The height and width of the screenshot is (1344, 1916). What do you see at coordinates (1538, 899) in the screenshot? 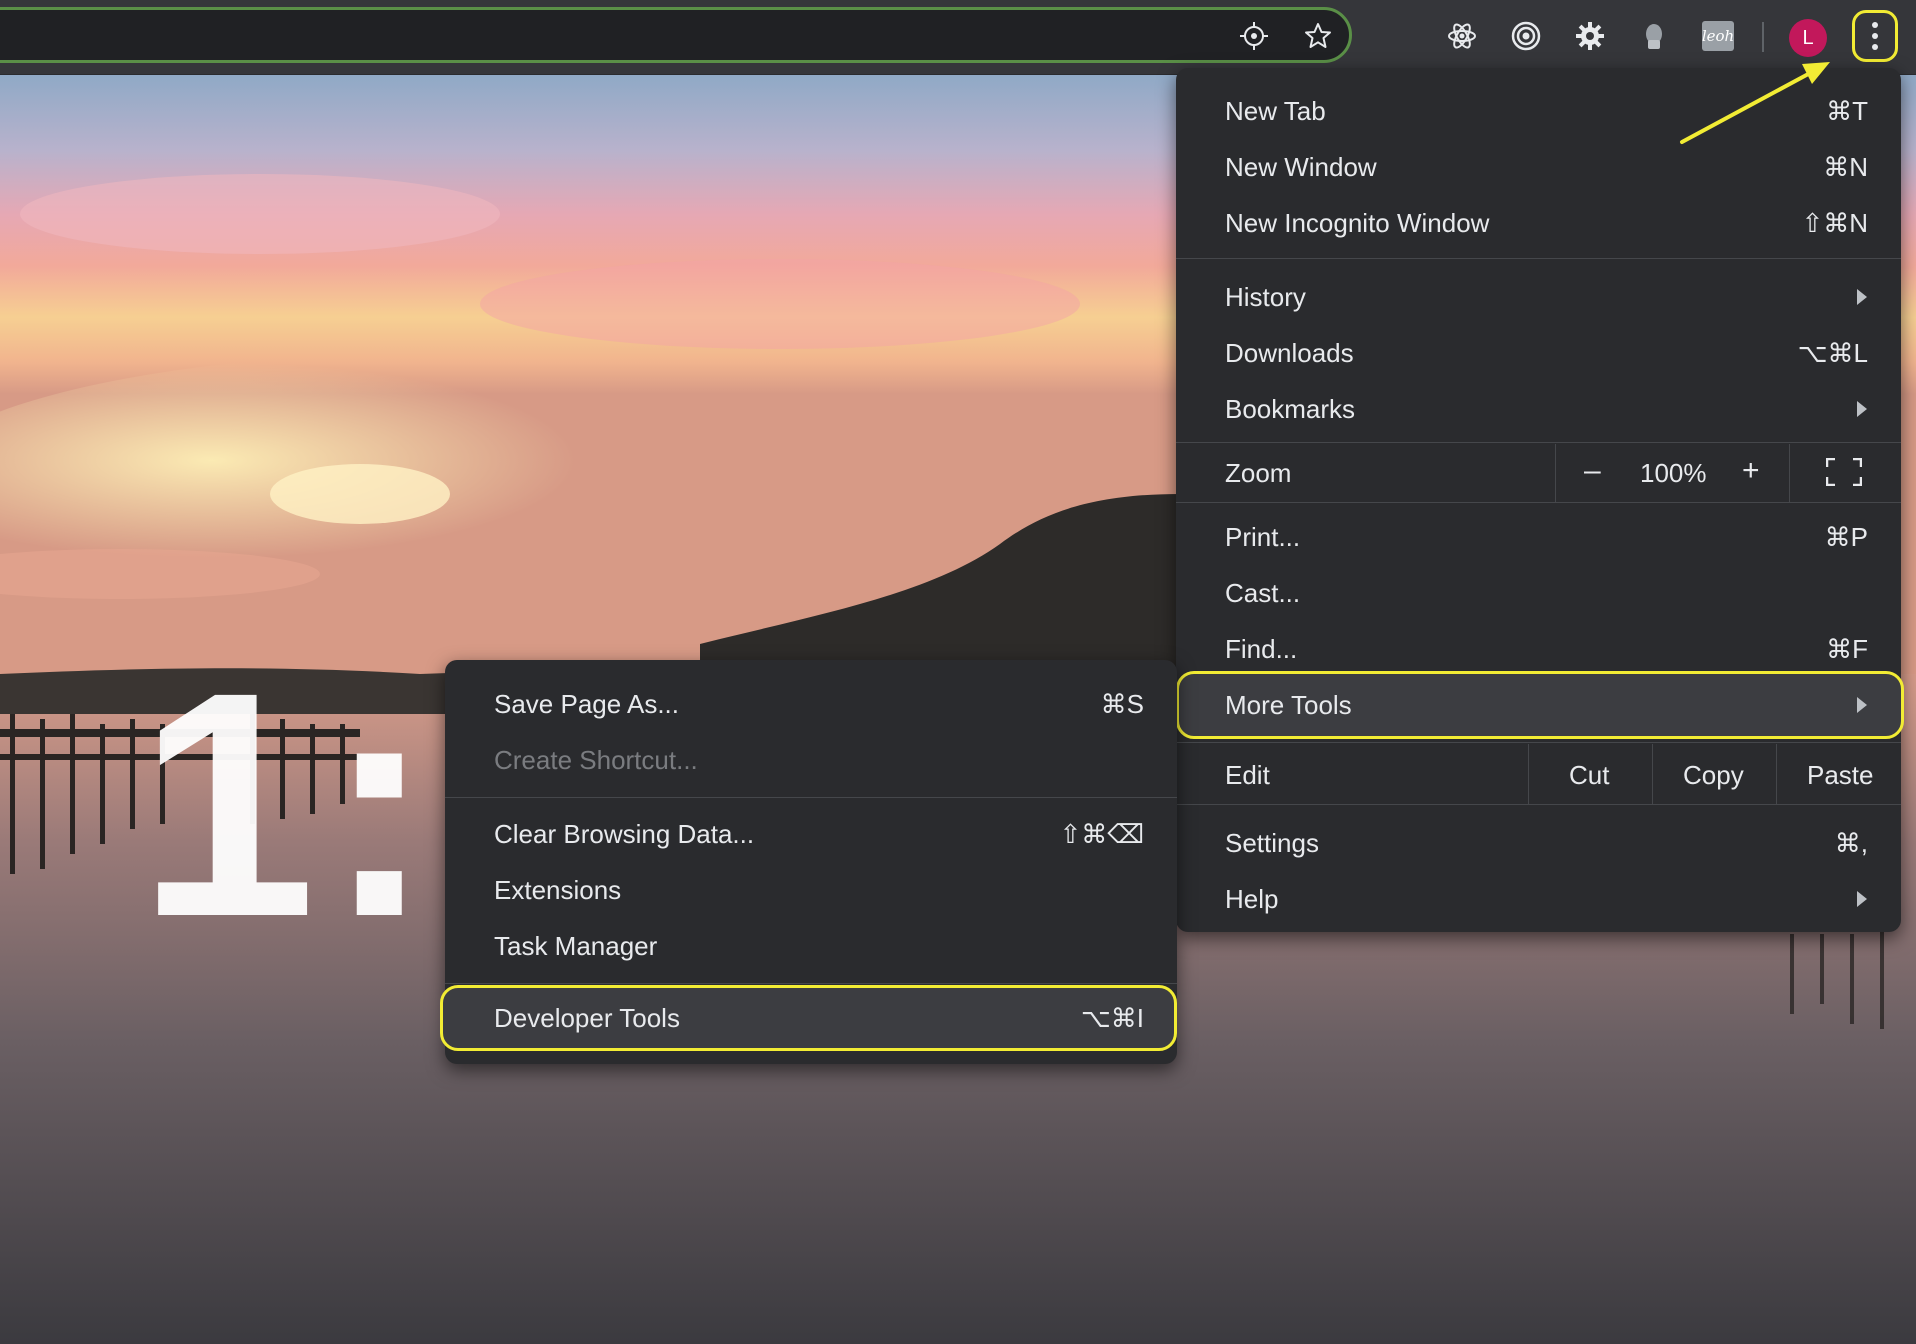
I see `menu-item-help: Help` at bounding box center [1538, 899].